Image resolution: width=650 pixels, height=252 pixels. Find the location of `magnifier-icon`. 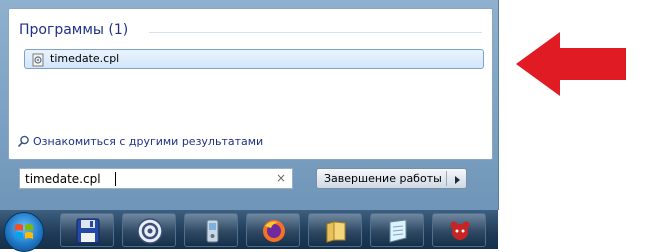

magnifier-icon is located at coordinates (23, 141).